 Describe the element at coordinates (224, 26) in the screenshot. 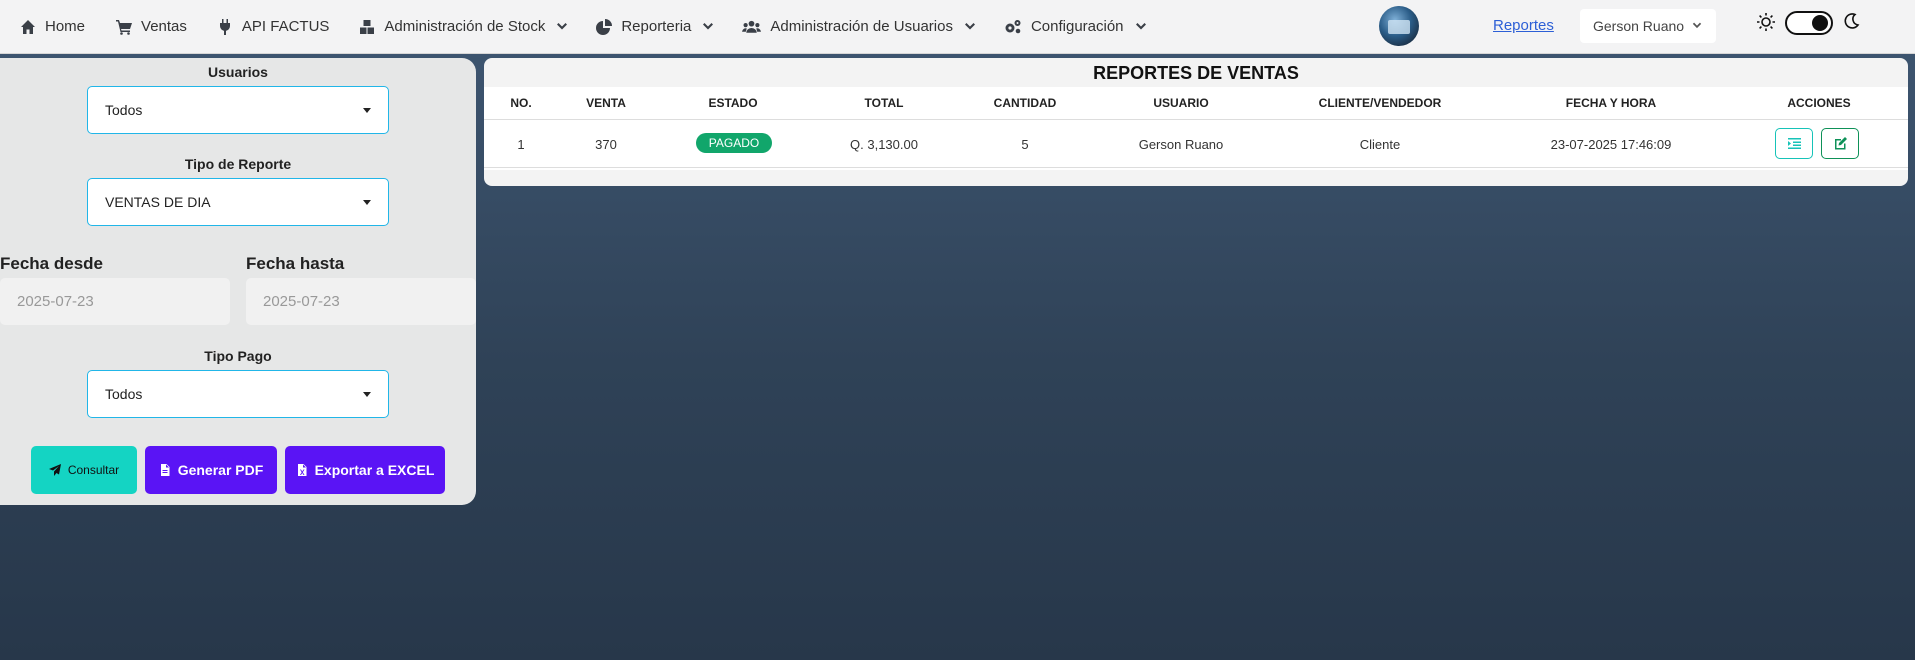

I see `plug-icon` at that location.